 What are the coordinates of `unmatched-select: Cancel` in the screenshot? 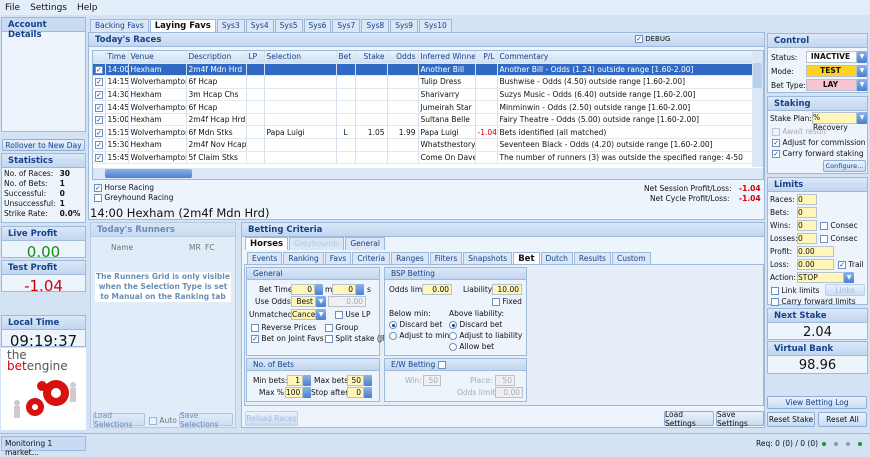 It's located at (304, 314).